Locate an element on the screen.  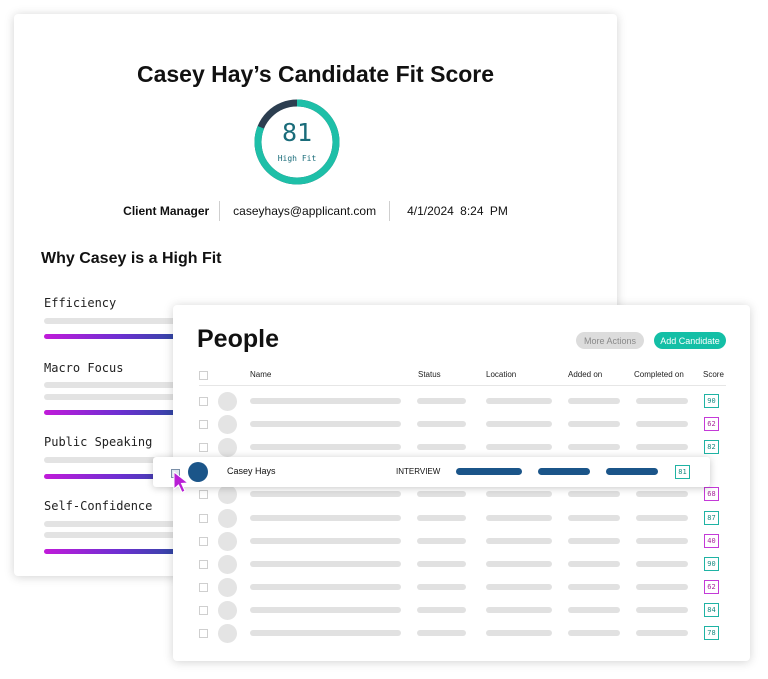
candidate-status: INTERVIEW is located at coordinates (418, 471).